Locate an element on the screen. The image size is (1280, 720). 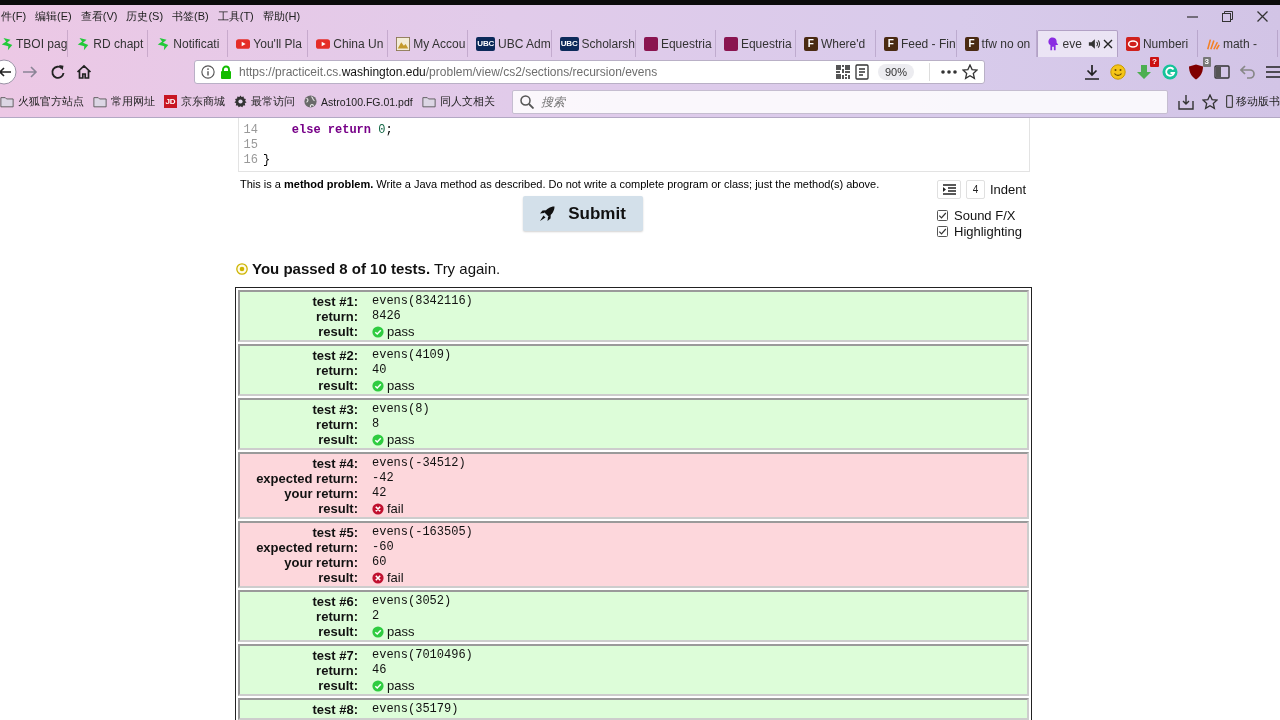
arrow-down-icon is located at coordinates (1144, 71).